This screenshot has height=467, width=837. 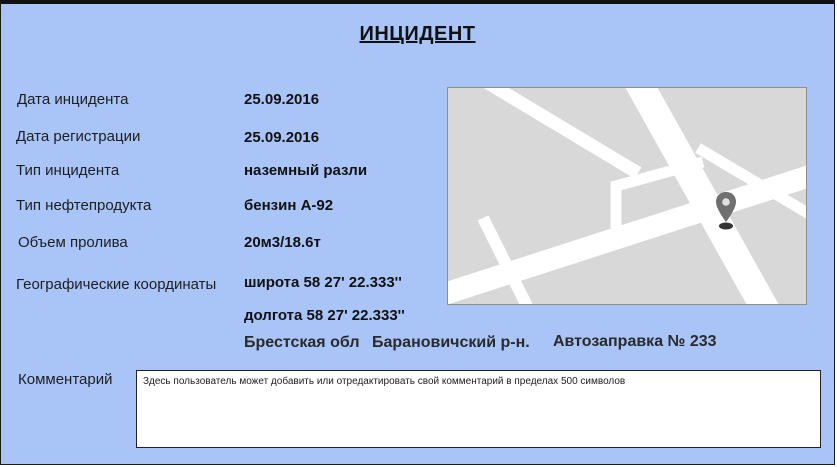 I want to click on incident-date-label: Дата инцидента, so click(x=73, y=99).